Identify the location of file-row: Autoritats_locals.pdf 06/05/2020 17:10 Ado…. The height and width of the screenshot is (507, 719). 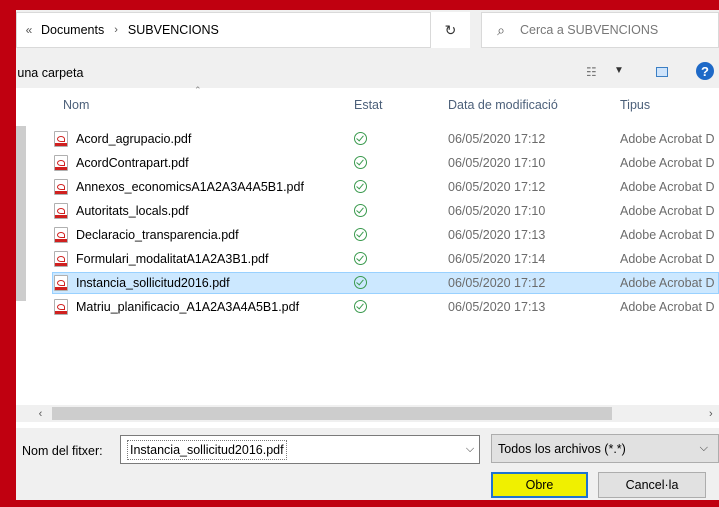
(385, 211).